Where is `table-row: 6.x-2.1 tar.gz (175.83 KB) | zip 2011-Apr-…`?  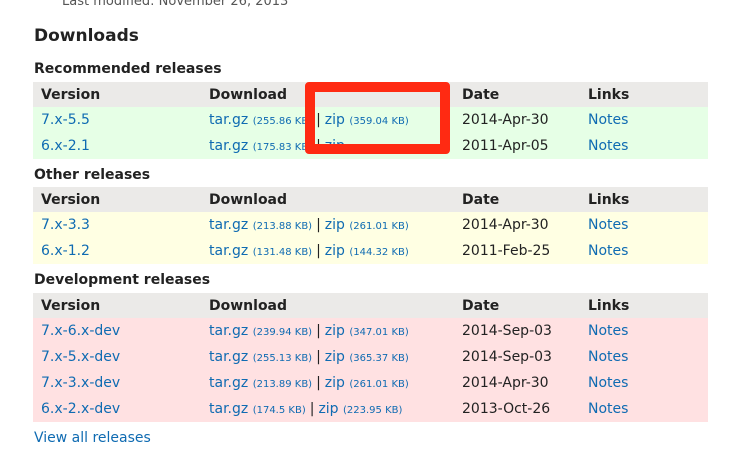
table-row: 6.x-2.1 tar.gz (175.83 KB) | zip 2011-Apr-… is located at coordinates (370, 146).